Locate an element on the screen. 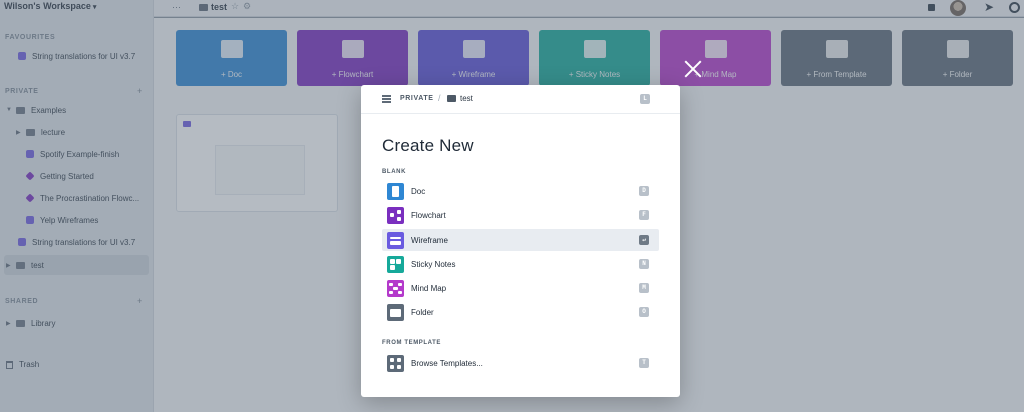 The image size is (1024, 412). template-section-label: FROM TEMPLATE is located at coordinates (412, 343).